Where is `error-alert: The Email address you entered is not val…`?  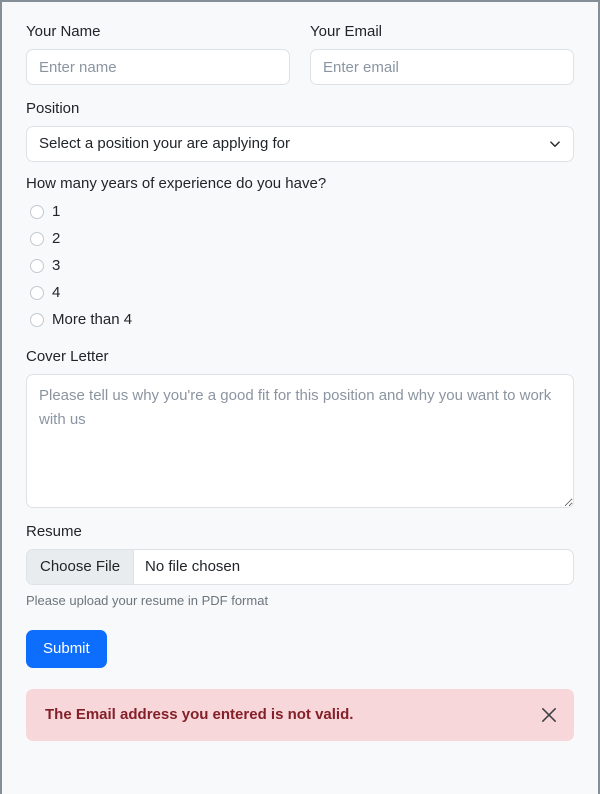 error-alert: The Email address you entered is not val… is located at coordinates (300, 715).